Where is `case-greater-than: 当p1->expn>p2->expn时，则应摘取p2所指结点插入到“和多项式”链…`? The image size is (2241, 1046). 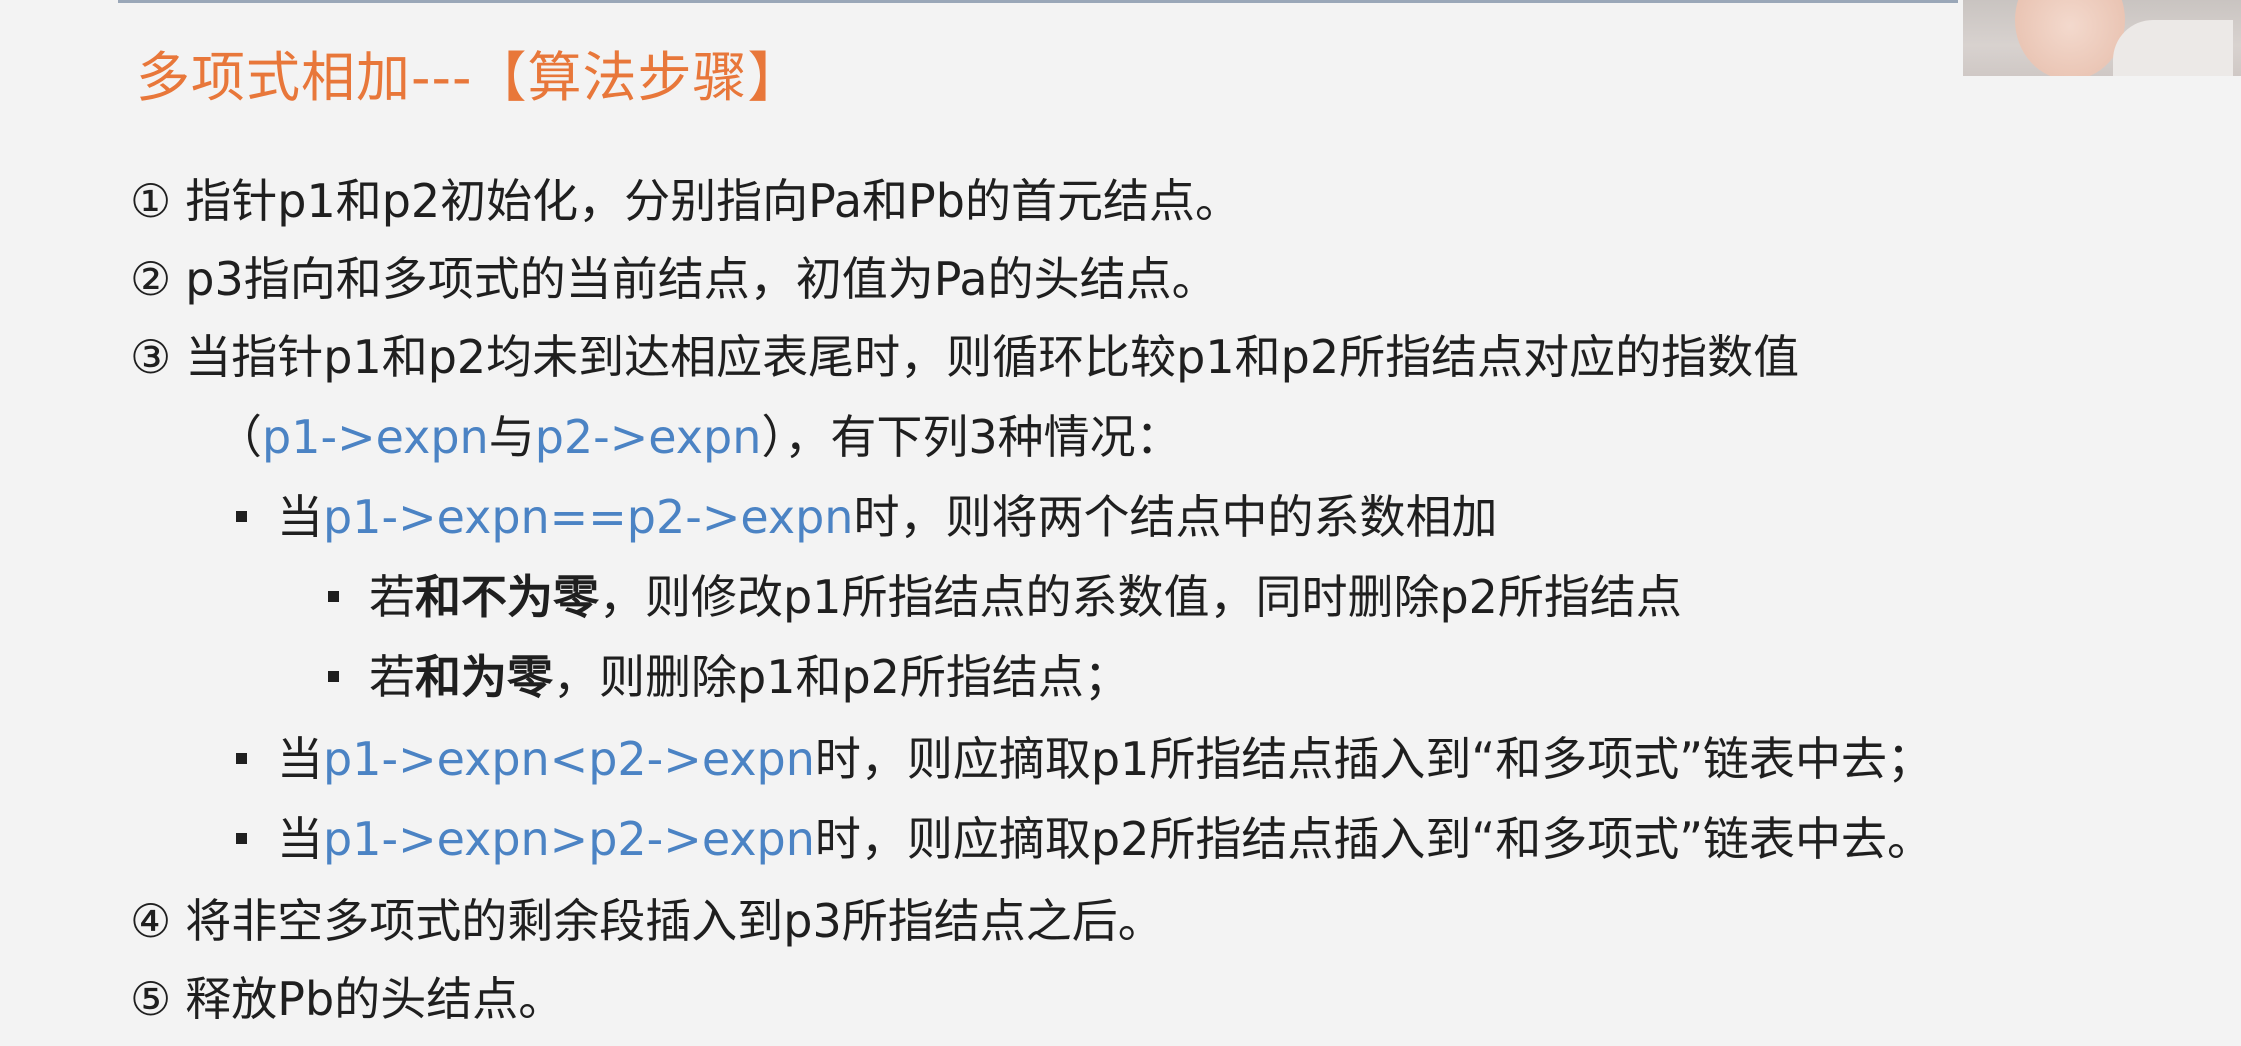 case-greater-than: 当p1->expn>p2->expn时，则应摘取p2所指结点插入到“和多项式”链… is located at coordinates (1084, 839).